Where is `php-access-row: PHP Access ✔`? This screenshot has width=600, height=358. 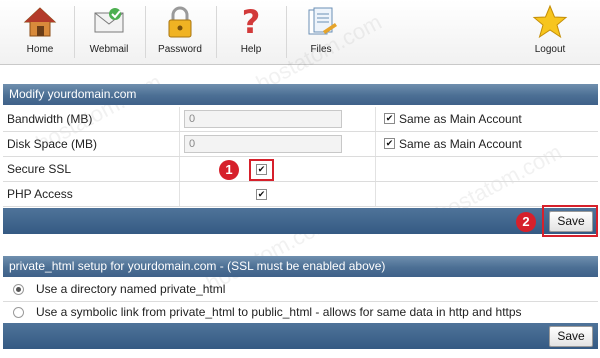
php-access-row: PHP Access ✔ is located at coordinates (300, 194).